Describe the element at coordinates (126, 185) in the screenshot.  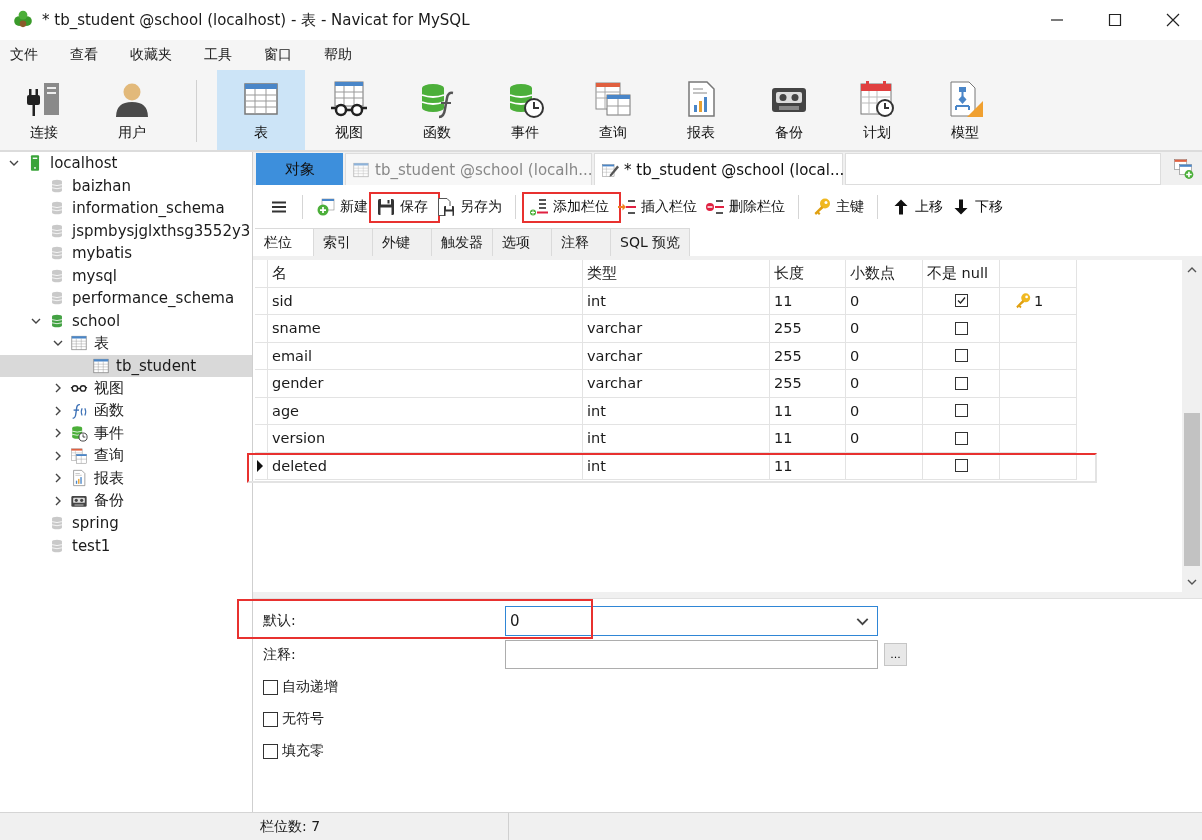
I see `tree-item: baizhan` at that location.